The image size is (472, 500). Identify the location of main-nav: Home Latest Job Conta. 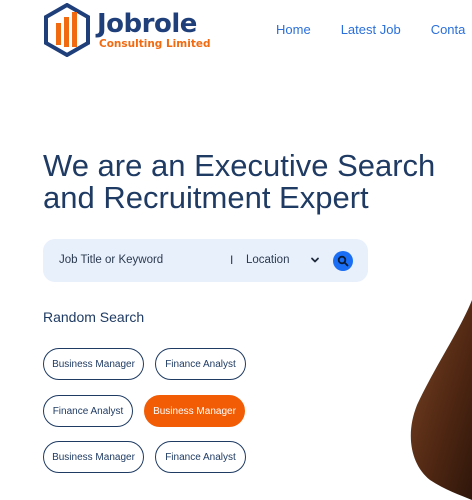
(374, 29).